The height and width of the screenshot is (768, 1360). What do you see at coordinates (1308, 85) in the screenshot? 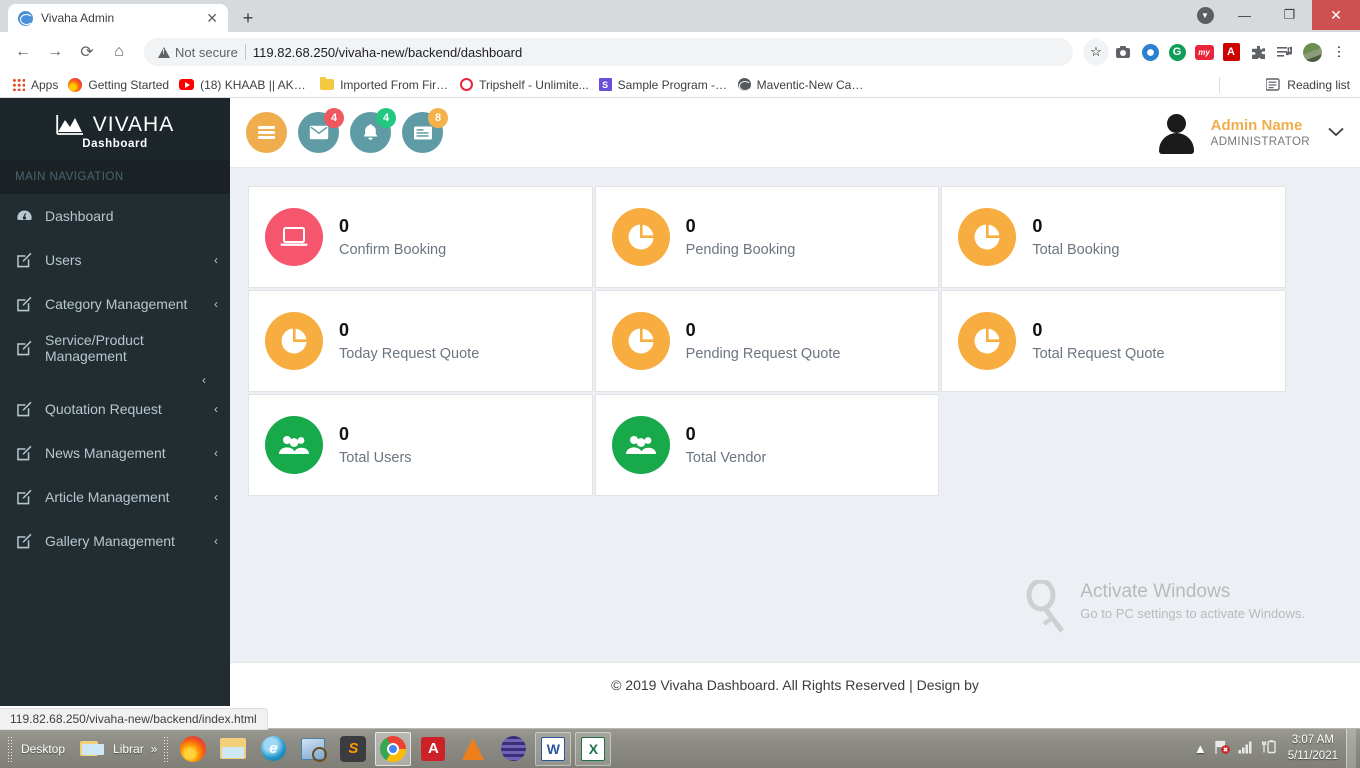
I see `reading-list-button: Reading list` at bounding box center [1308, 85].